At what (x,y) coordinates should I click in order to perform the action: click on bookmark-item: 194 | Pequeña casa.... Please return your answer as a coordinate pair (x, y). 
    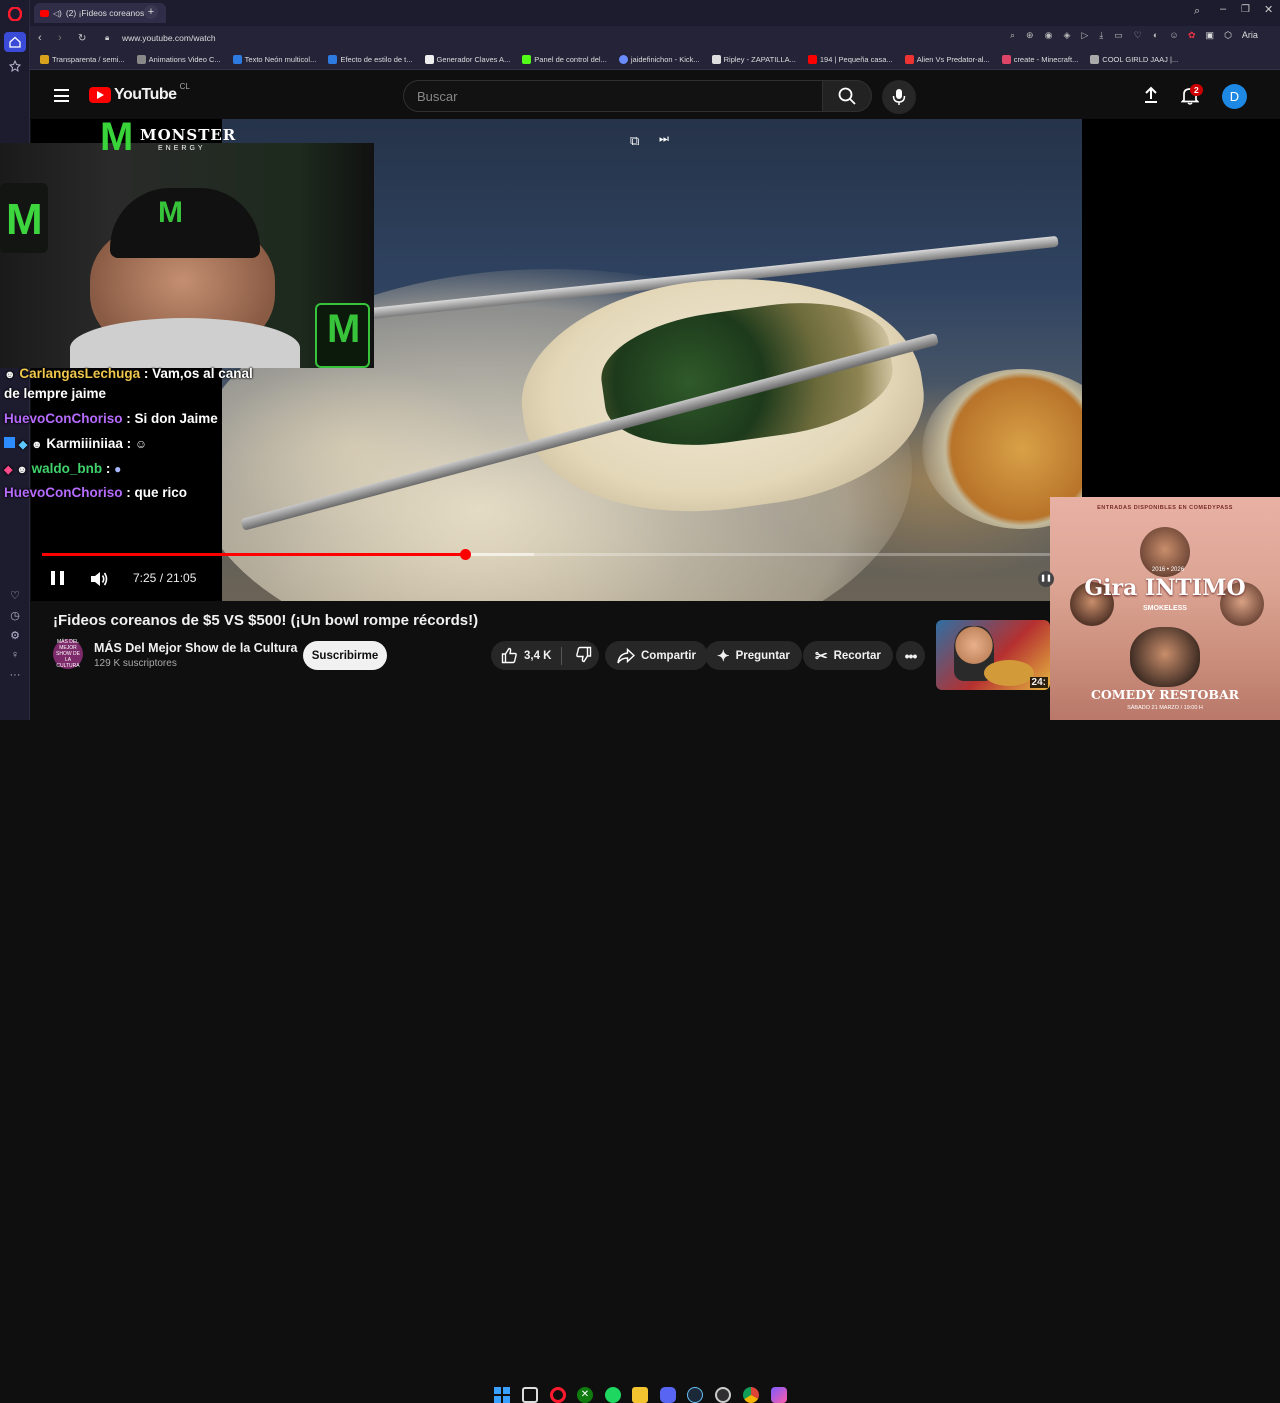
    Looking at the image, I should click on (850, 59).